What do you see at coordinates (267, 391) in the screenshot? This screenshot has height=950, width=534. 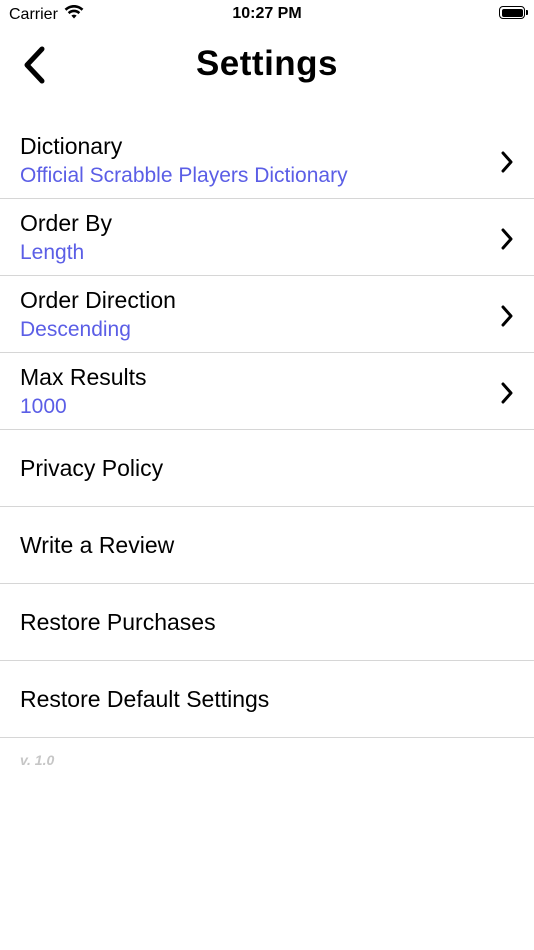 I see `setting-row-max-results: Max Results 1000` at bounding box center [267, 391].